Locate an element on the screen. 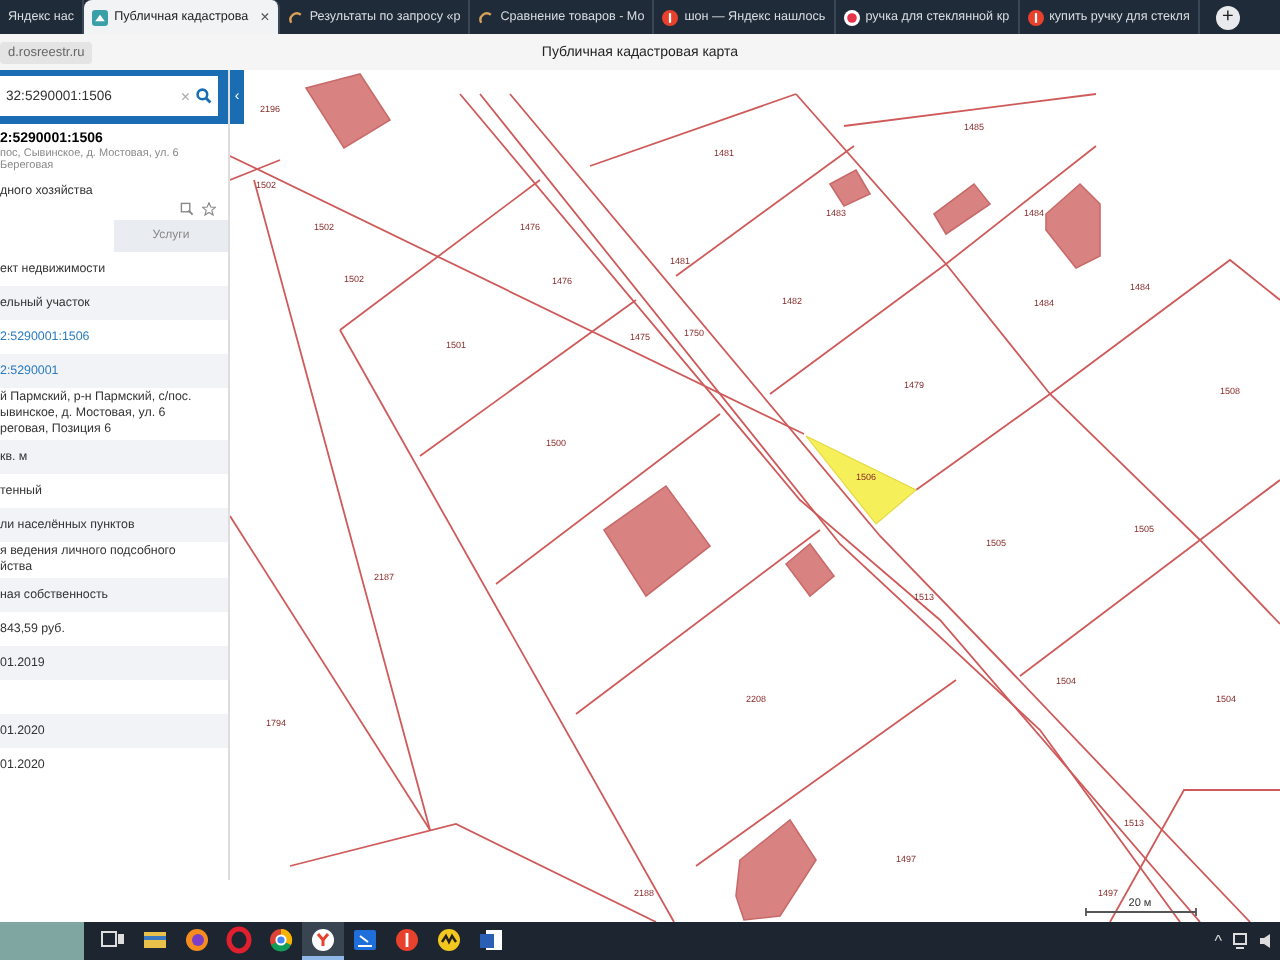 This screenshot has width=1280, height=960. new-tab-button: + is located at coordinates (1227, 17).